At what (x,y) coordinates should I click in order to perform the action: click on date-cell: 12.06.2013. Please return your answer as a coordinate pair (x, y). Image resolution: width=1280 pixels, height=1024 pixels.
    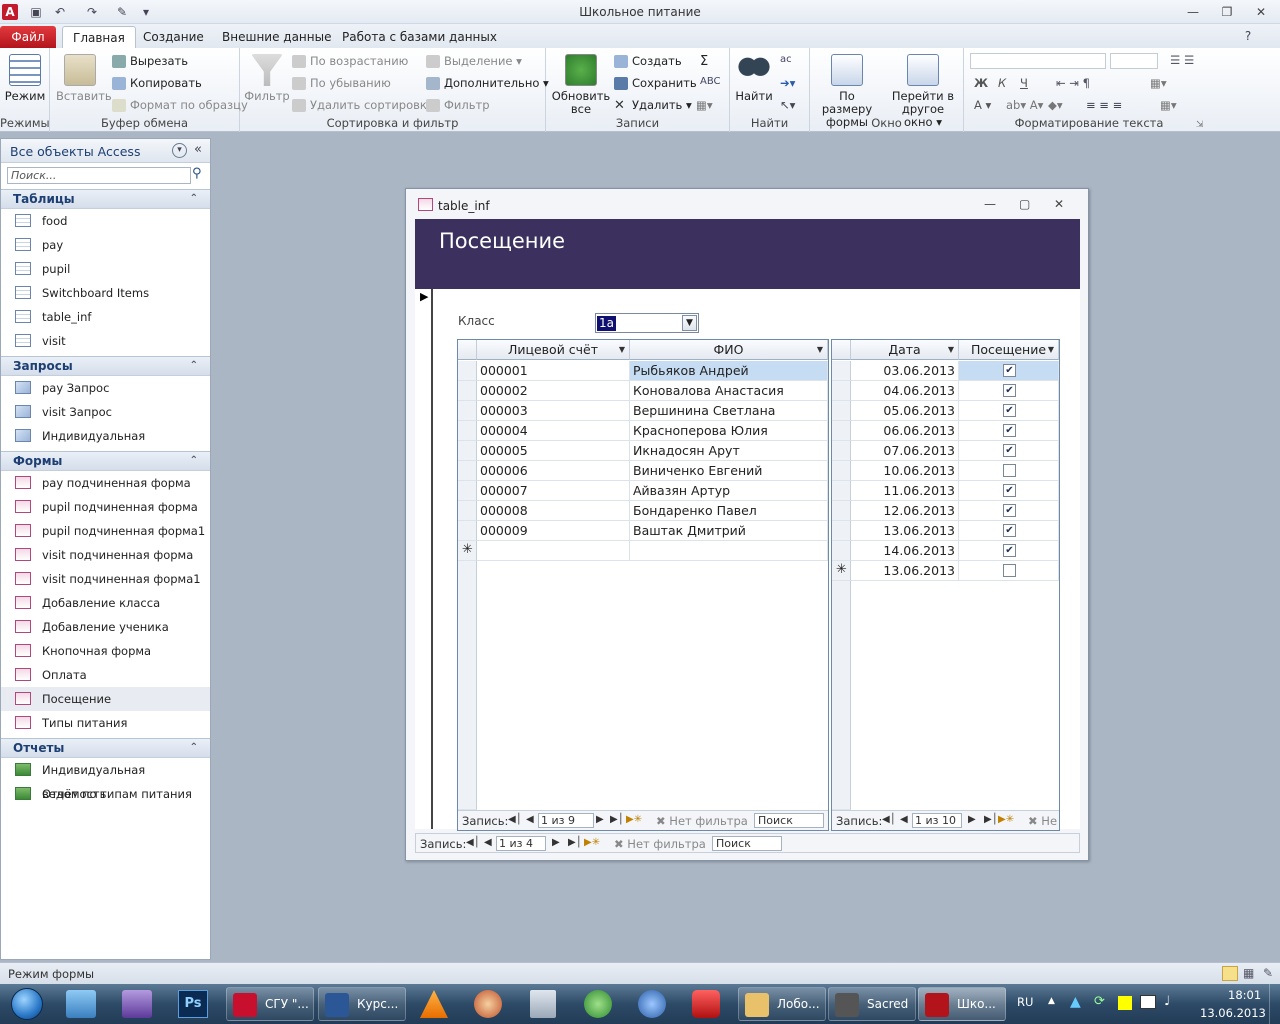
    Looking at the image, I should click on (905, 511).